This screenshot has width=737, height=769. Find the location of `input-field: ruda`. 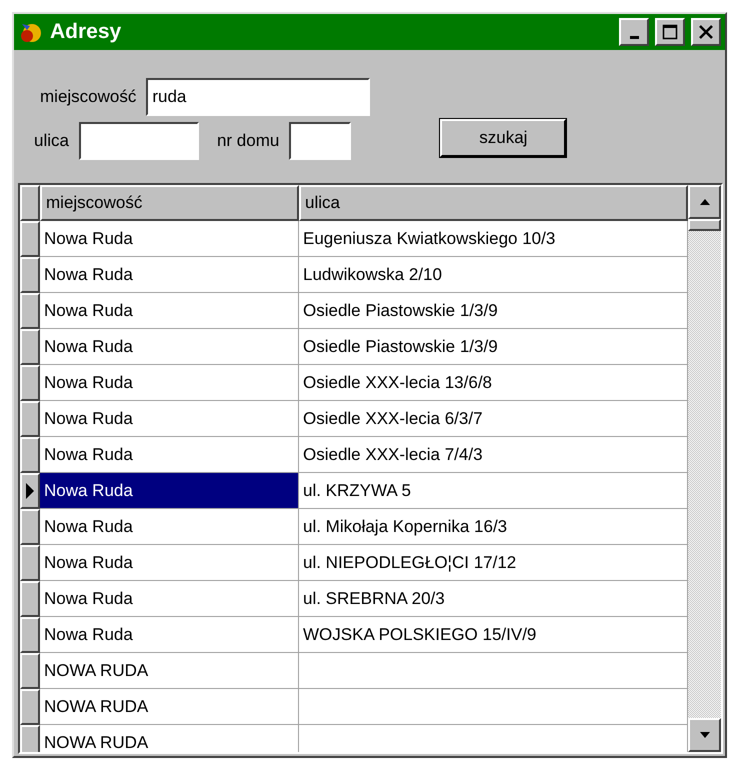

input-field: ruda is located at coordinates (258, 97).